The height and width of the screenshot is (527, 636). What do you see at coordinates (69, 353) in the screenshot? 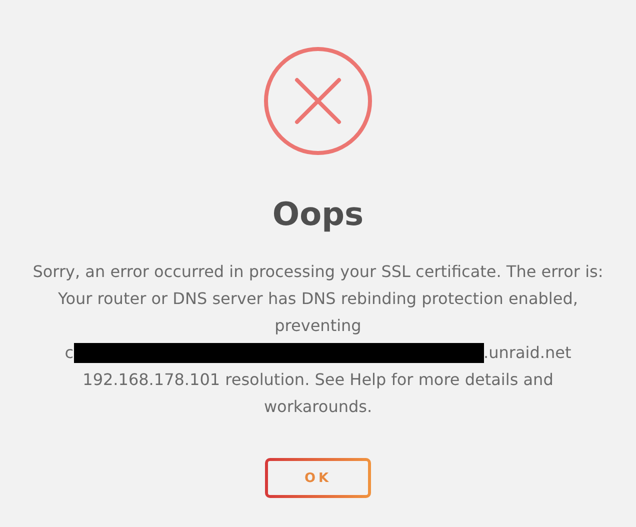
I see `host-text: c` at bounding box center [69, 353].